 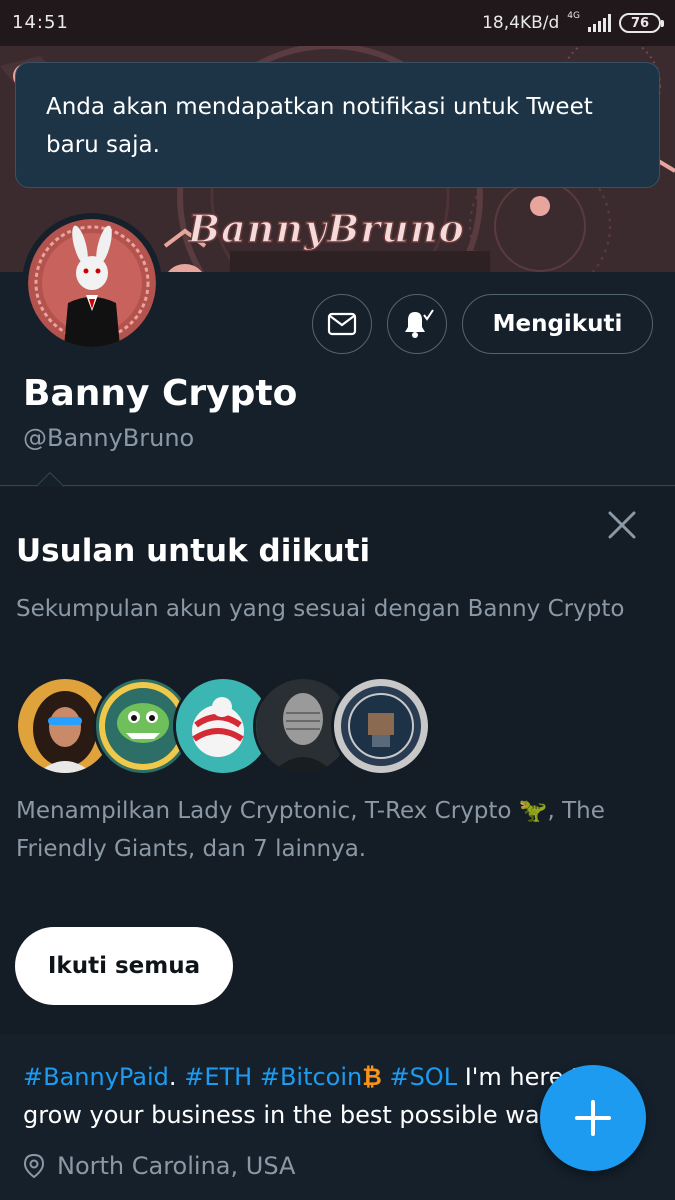 I want to click on bell-check-icon, so click(x=419, y=323).